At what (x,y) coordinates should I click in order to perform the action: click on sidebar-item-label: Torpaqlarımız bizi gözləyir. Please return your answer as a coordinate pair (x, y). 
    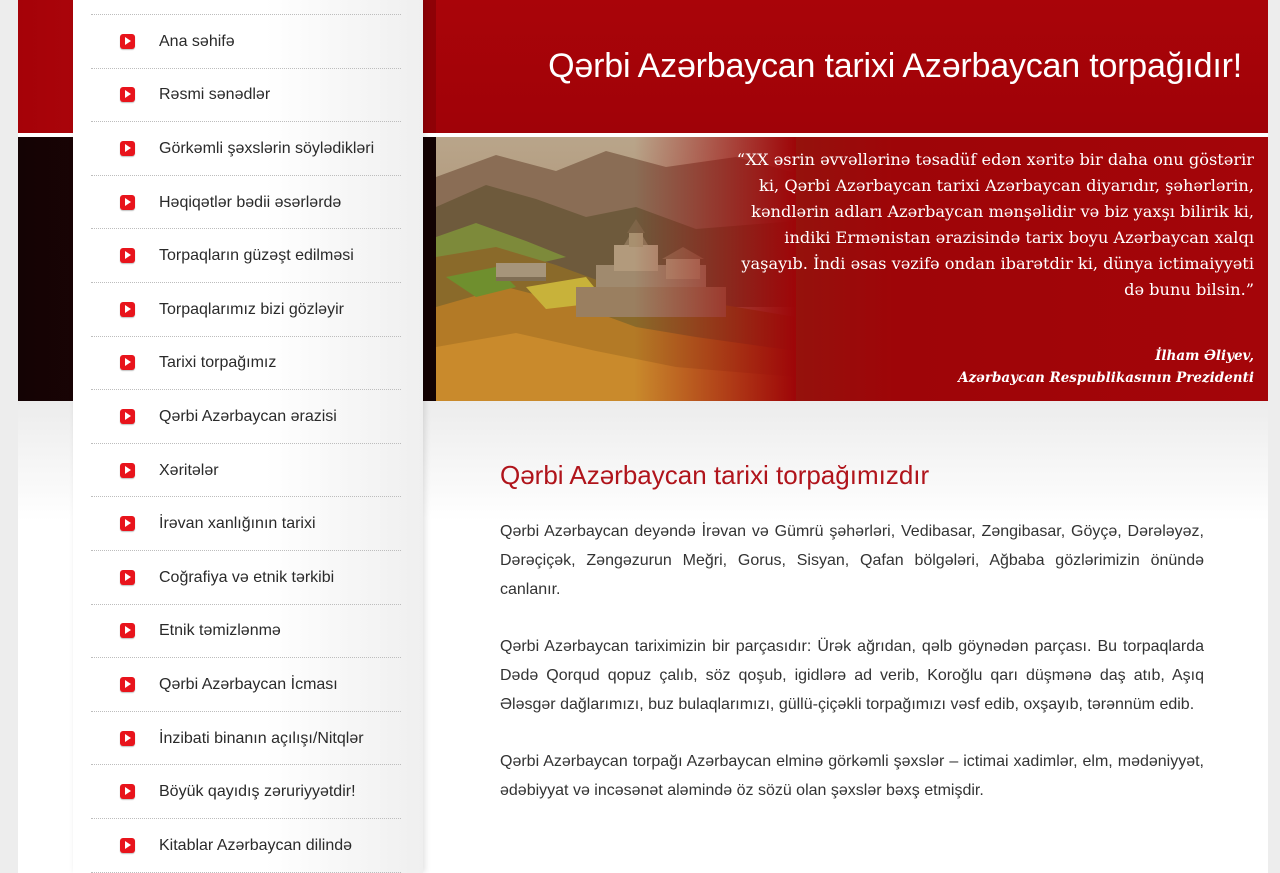
    Looking at the image, I should click on (251, 309).